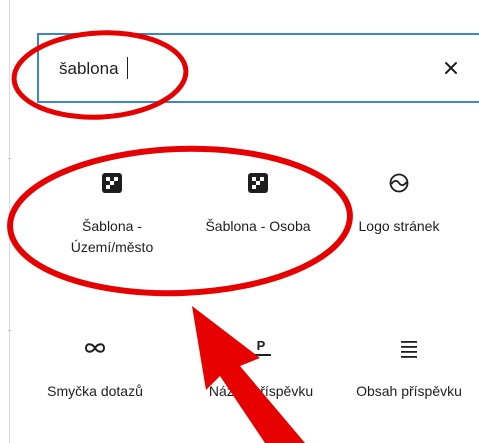  What do you see at coordinates (399, 183) in the screenshot?
I see `site-logo-icon` at bounding box center [399, 183].